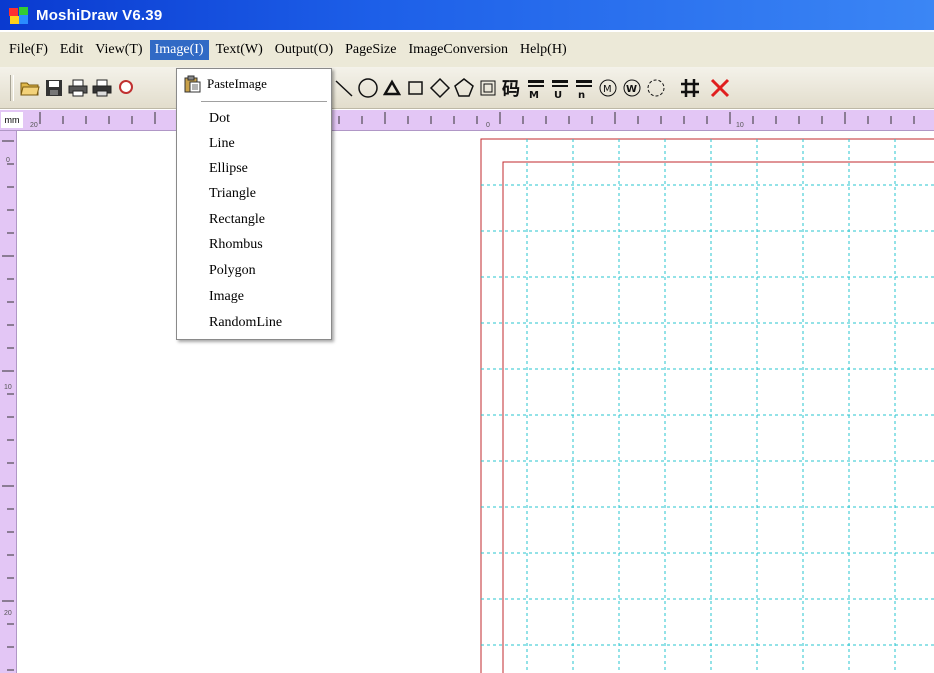  I want to click on svg-text: W, so click(631, 89).